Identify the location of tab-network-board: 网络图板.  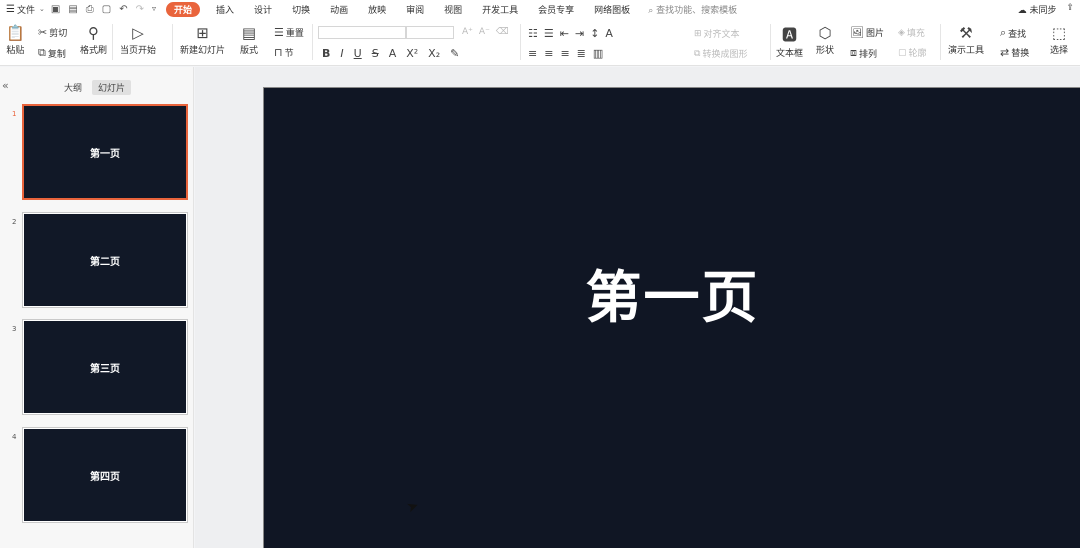
(612, 9).